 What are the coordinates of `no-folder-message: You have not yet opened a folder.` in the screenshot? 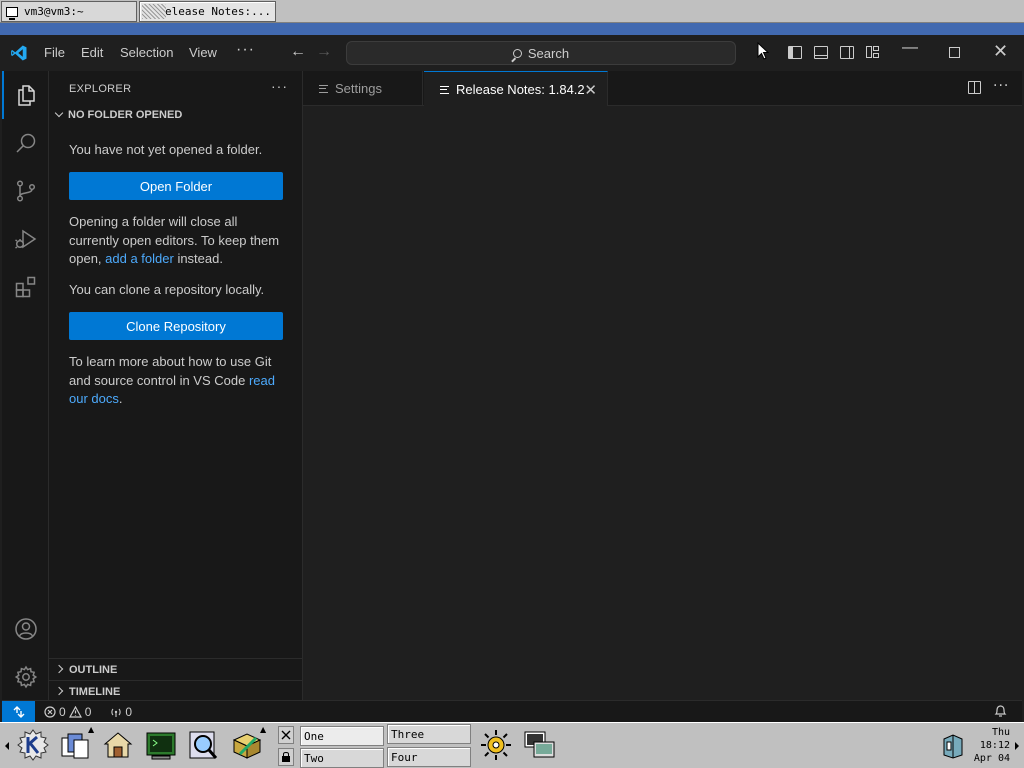 It's located at (166, 149).